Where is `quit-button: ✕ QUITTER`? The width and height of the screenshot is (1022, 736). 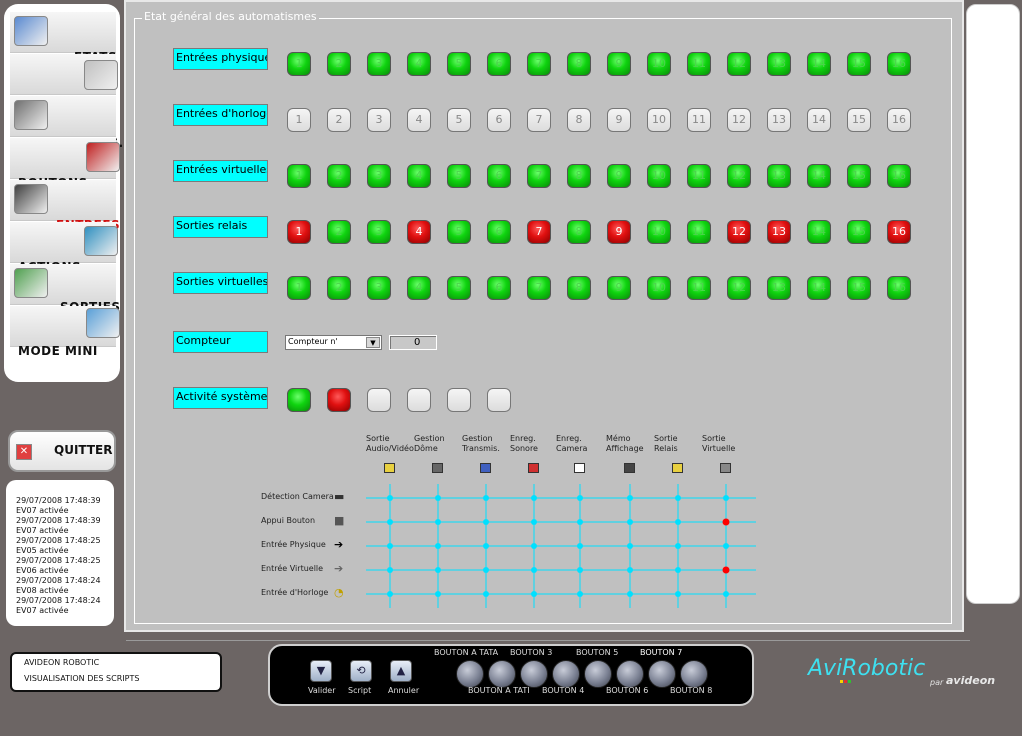
quit-button: ✕ QUITTER is located at coordinates (62, 451).